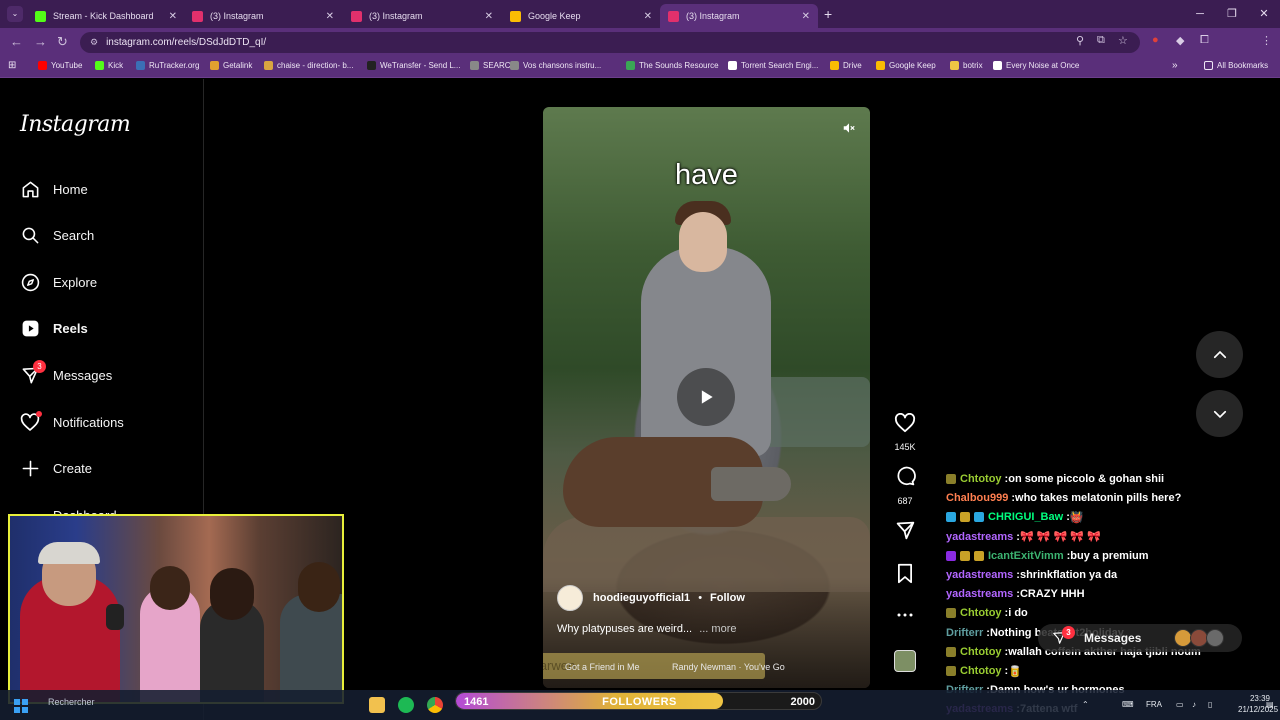 The width and height of the screenshot is (1280, 720). I want to click on apps-grid-icon: ⊞, so click(12, 65).